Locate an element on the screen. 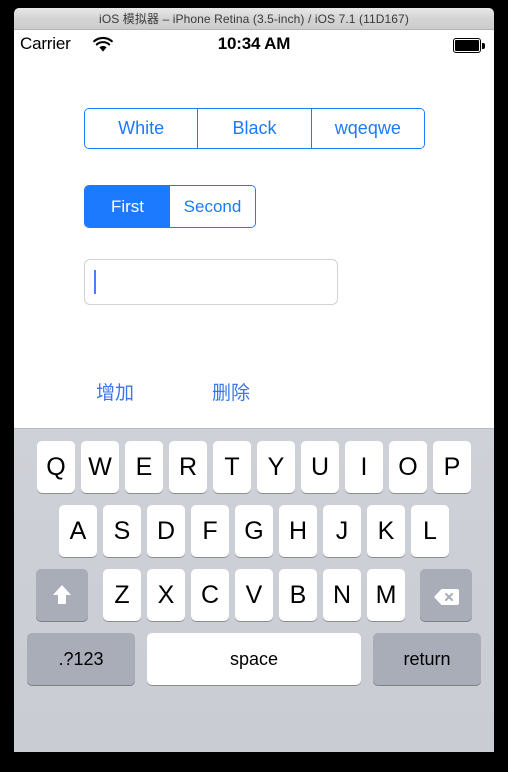  ios-status-bar: Carrier 10:34 AM is located at coordinates (254, 45).